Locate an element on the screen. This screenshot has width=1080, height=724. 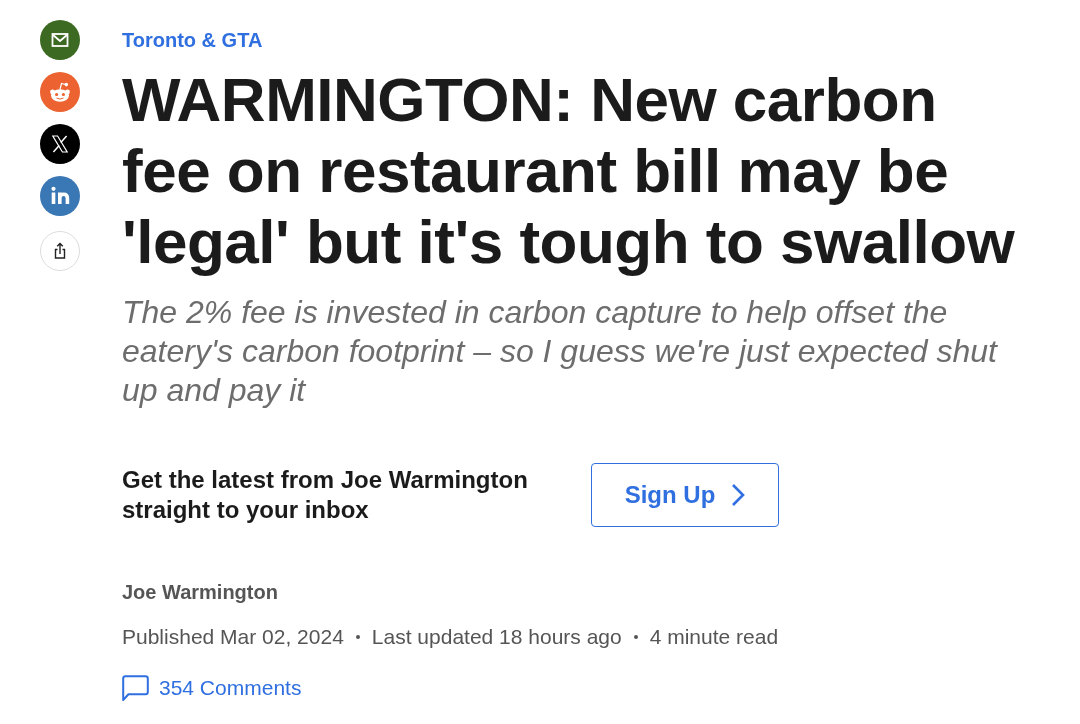
comment-bubble-icon is located at coordinates (135, 688).